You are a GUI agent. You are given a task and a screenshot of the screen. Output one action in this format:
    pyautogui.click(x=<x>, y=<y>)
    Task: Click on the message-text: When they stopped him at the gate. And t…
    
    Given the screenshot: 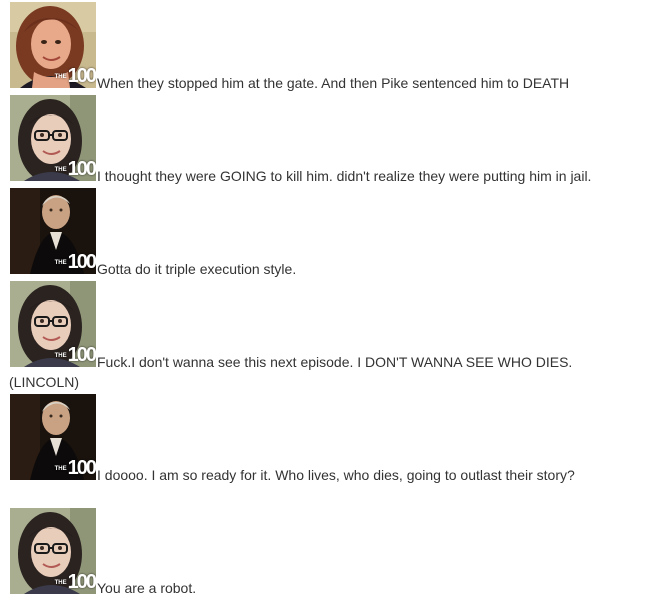 What is the action you would take?
    pyautogui.click(x=333, y=83)
    